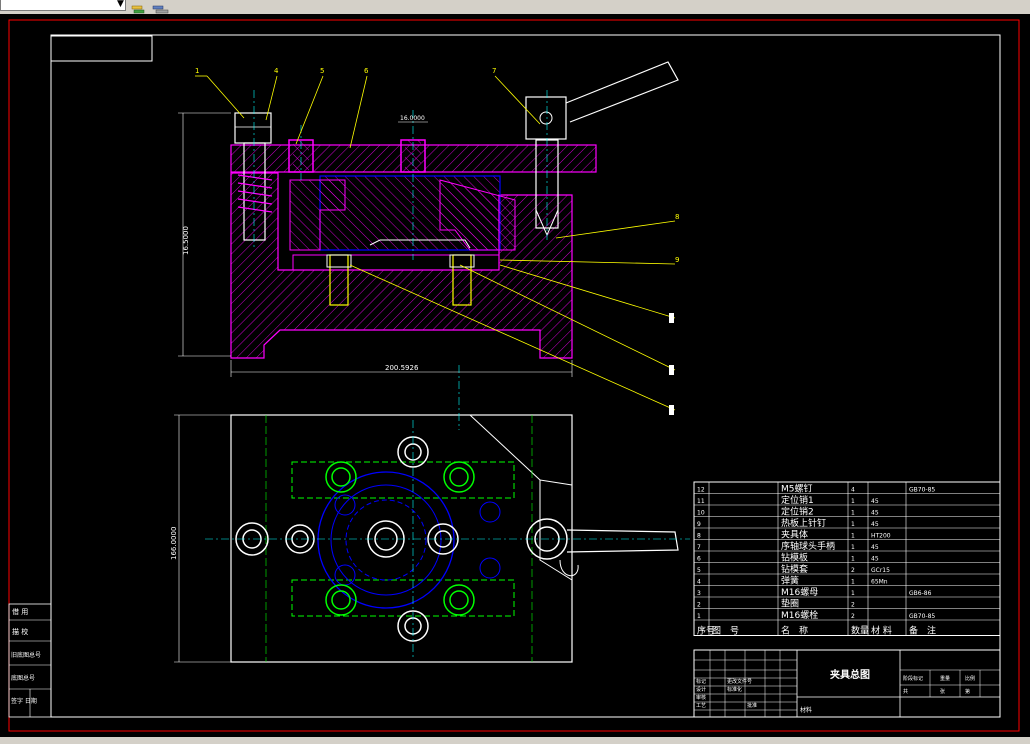 Image resolution: width=1030 pixels, height=744 pixels. What do you see at coordinates (699, 536) in the screenshot?
I see `parts-cell-no: 8` at bounding box center [699, 536].